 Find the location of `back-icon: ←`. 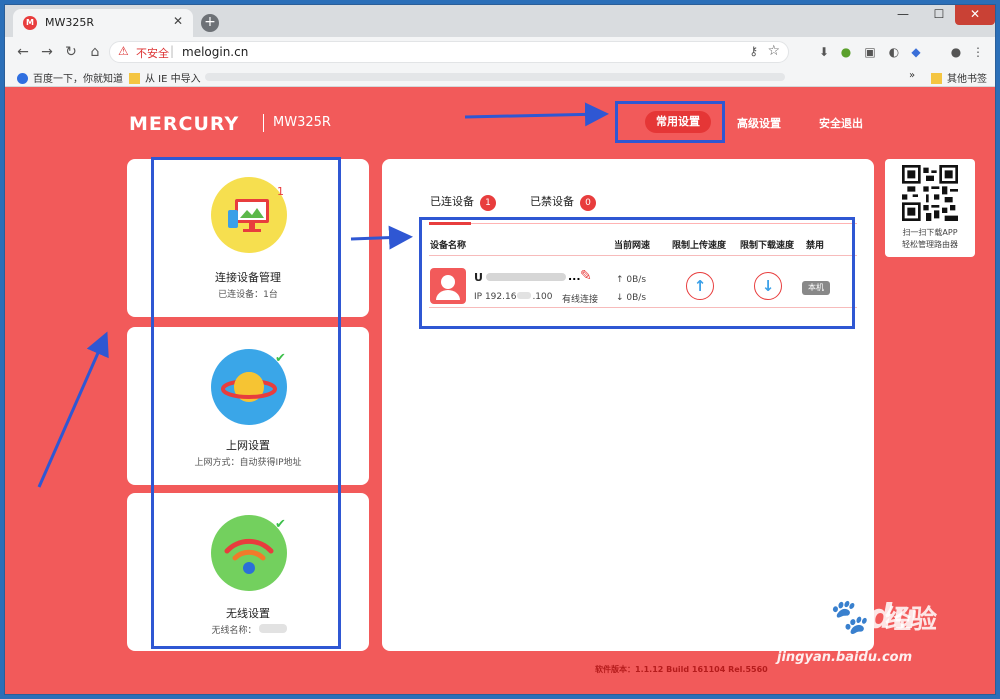

back-icon: ← is located at coordinates (23, 52).